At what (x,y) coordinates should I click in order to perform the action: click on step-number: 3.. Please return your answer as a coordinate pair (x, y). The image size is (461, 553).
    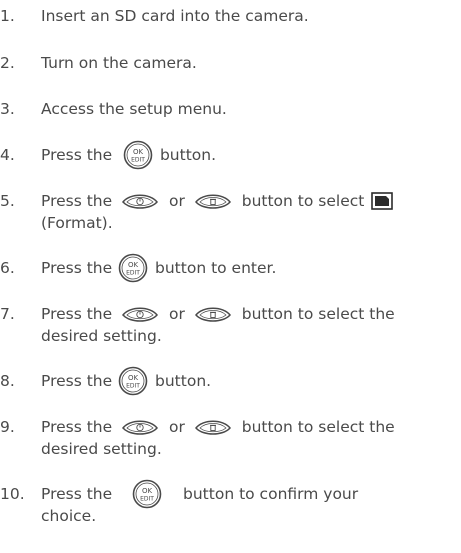
    Looking at the image, I should click on (7, 109).